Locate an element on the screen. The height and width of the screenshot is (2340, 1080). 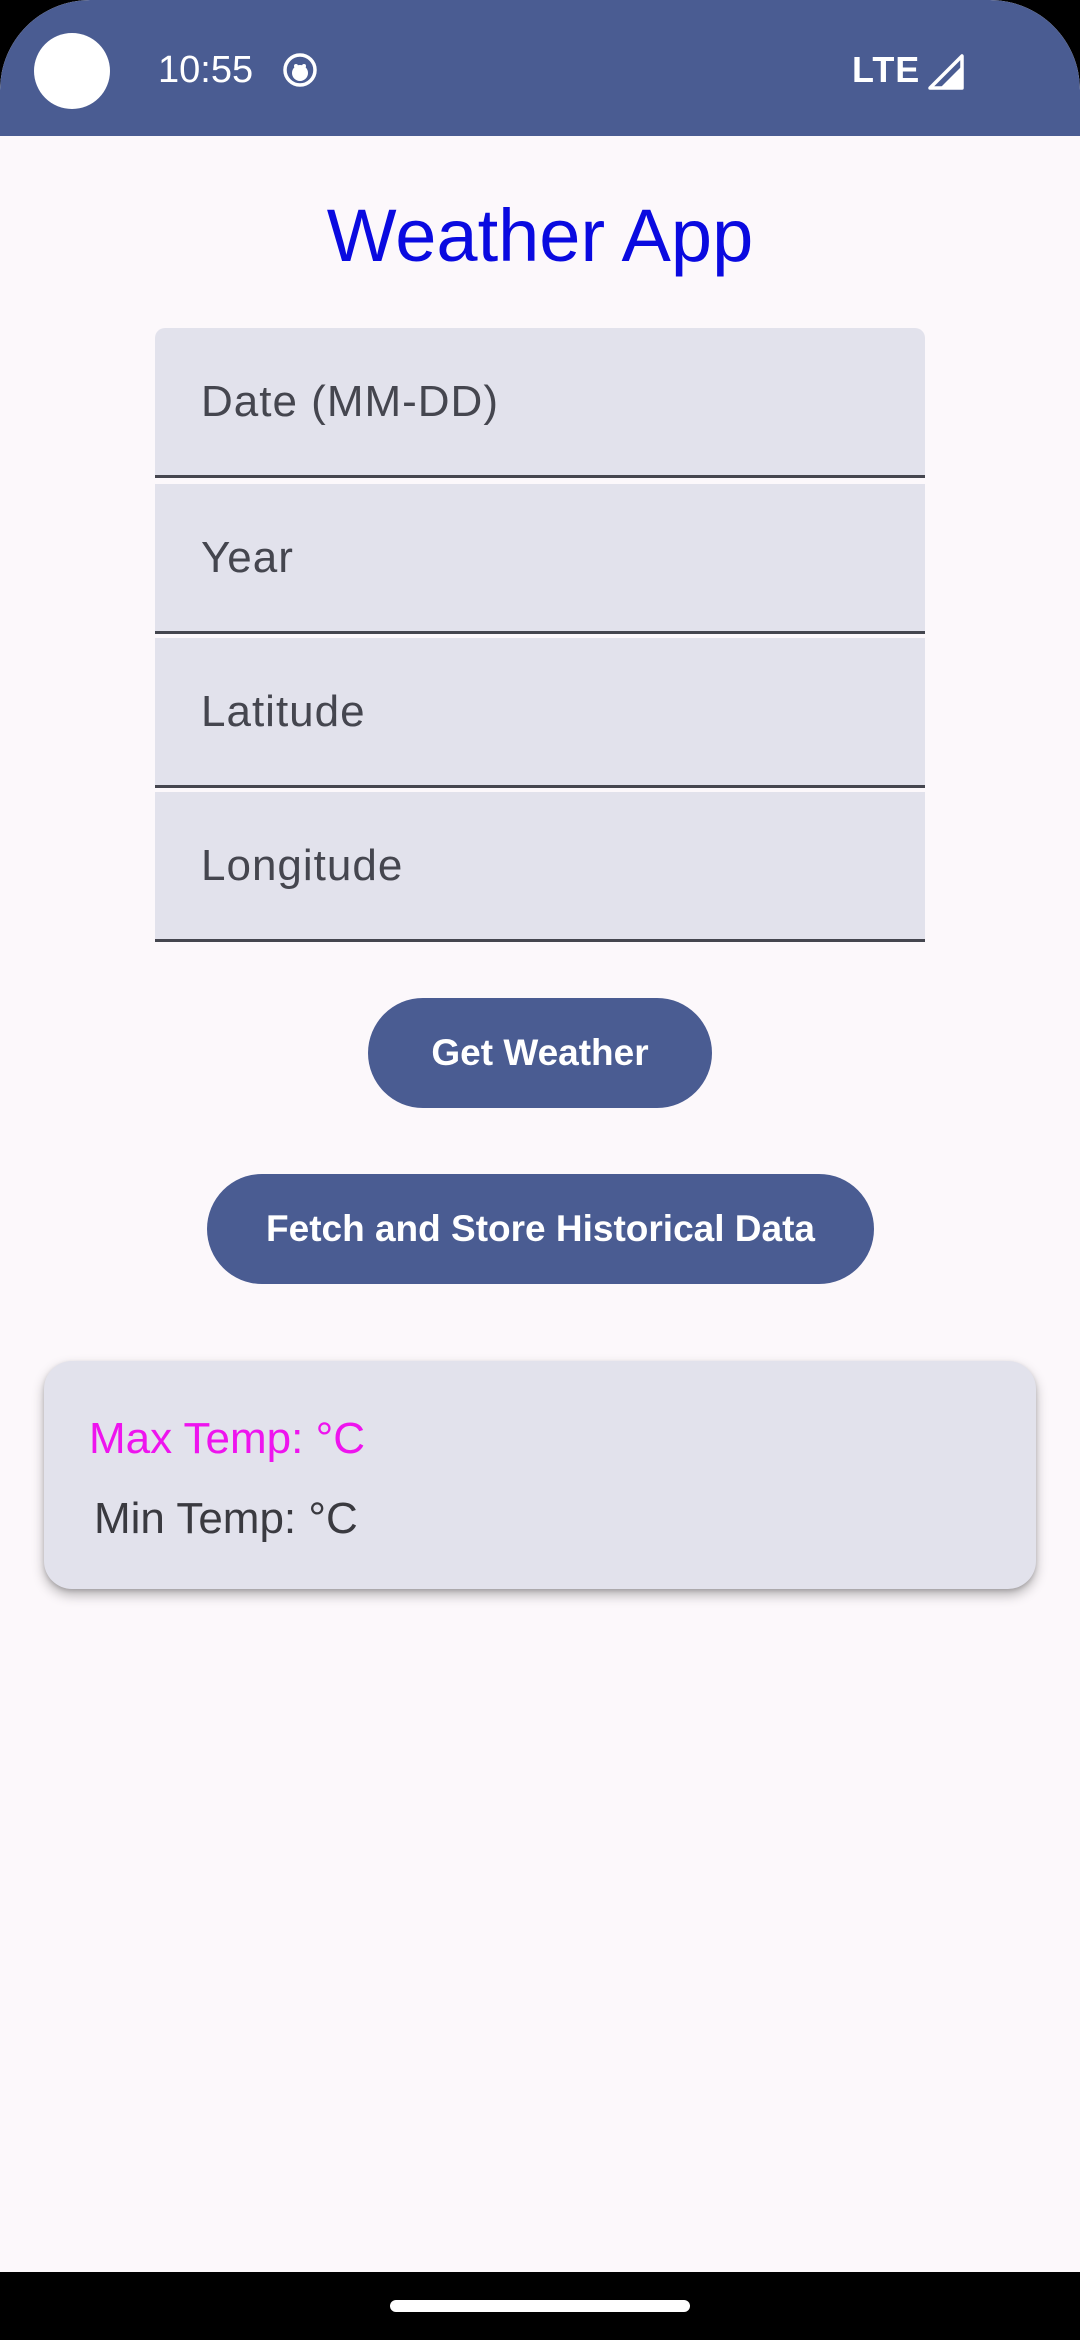
signal-icon is located at coordinates (946, 72).